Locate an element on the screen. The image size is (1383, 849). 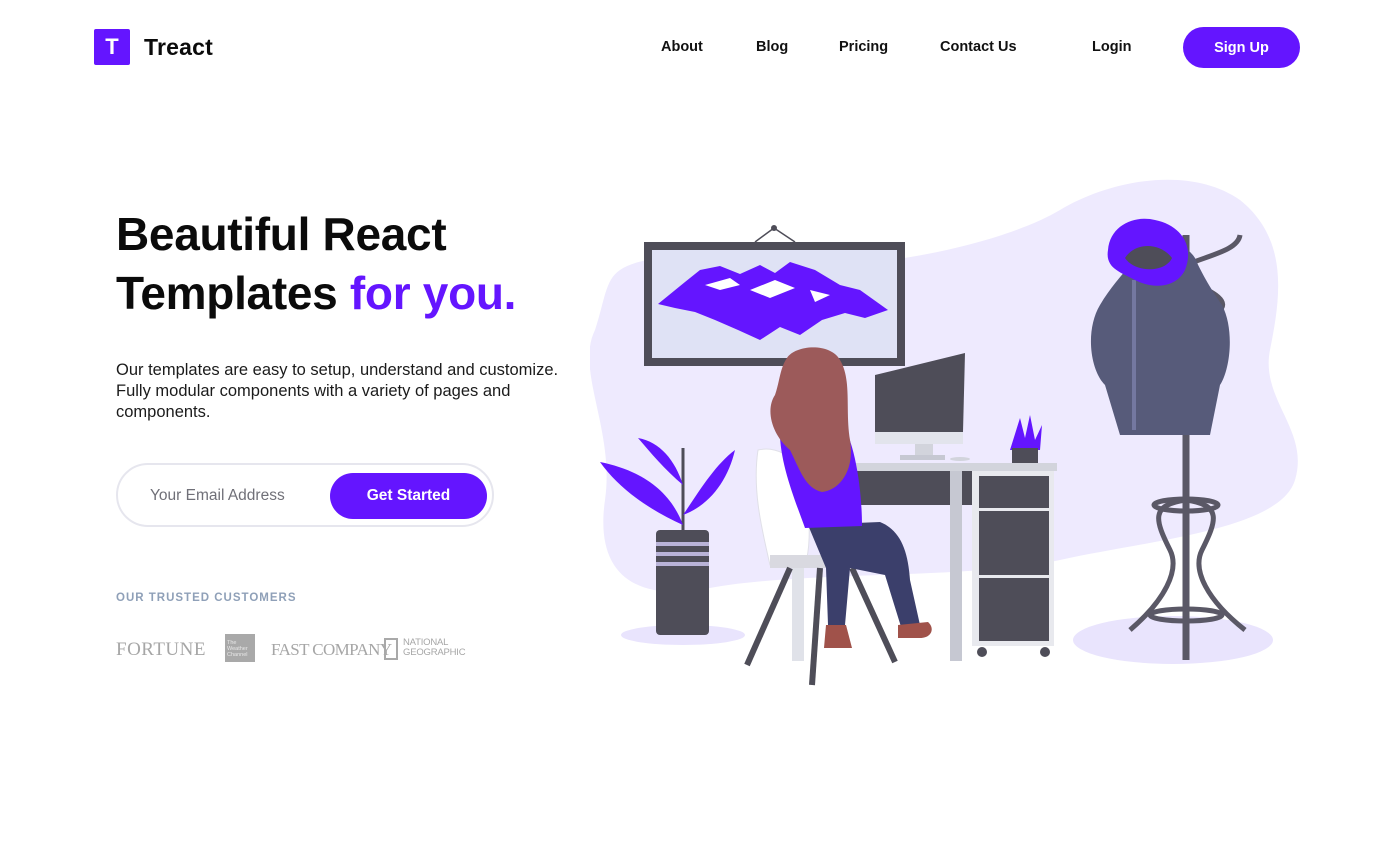
nav-link-blog: Blog is located at coordinates (772, 47).